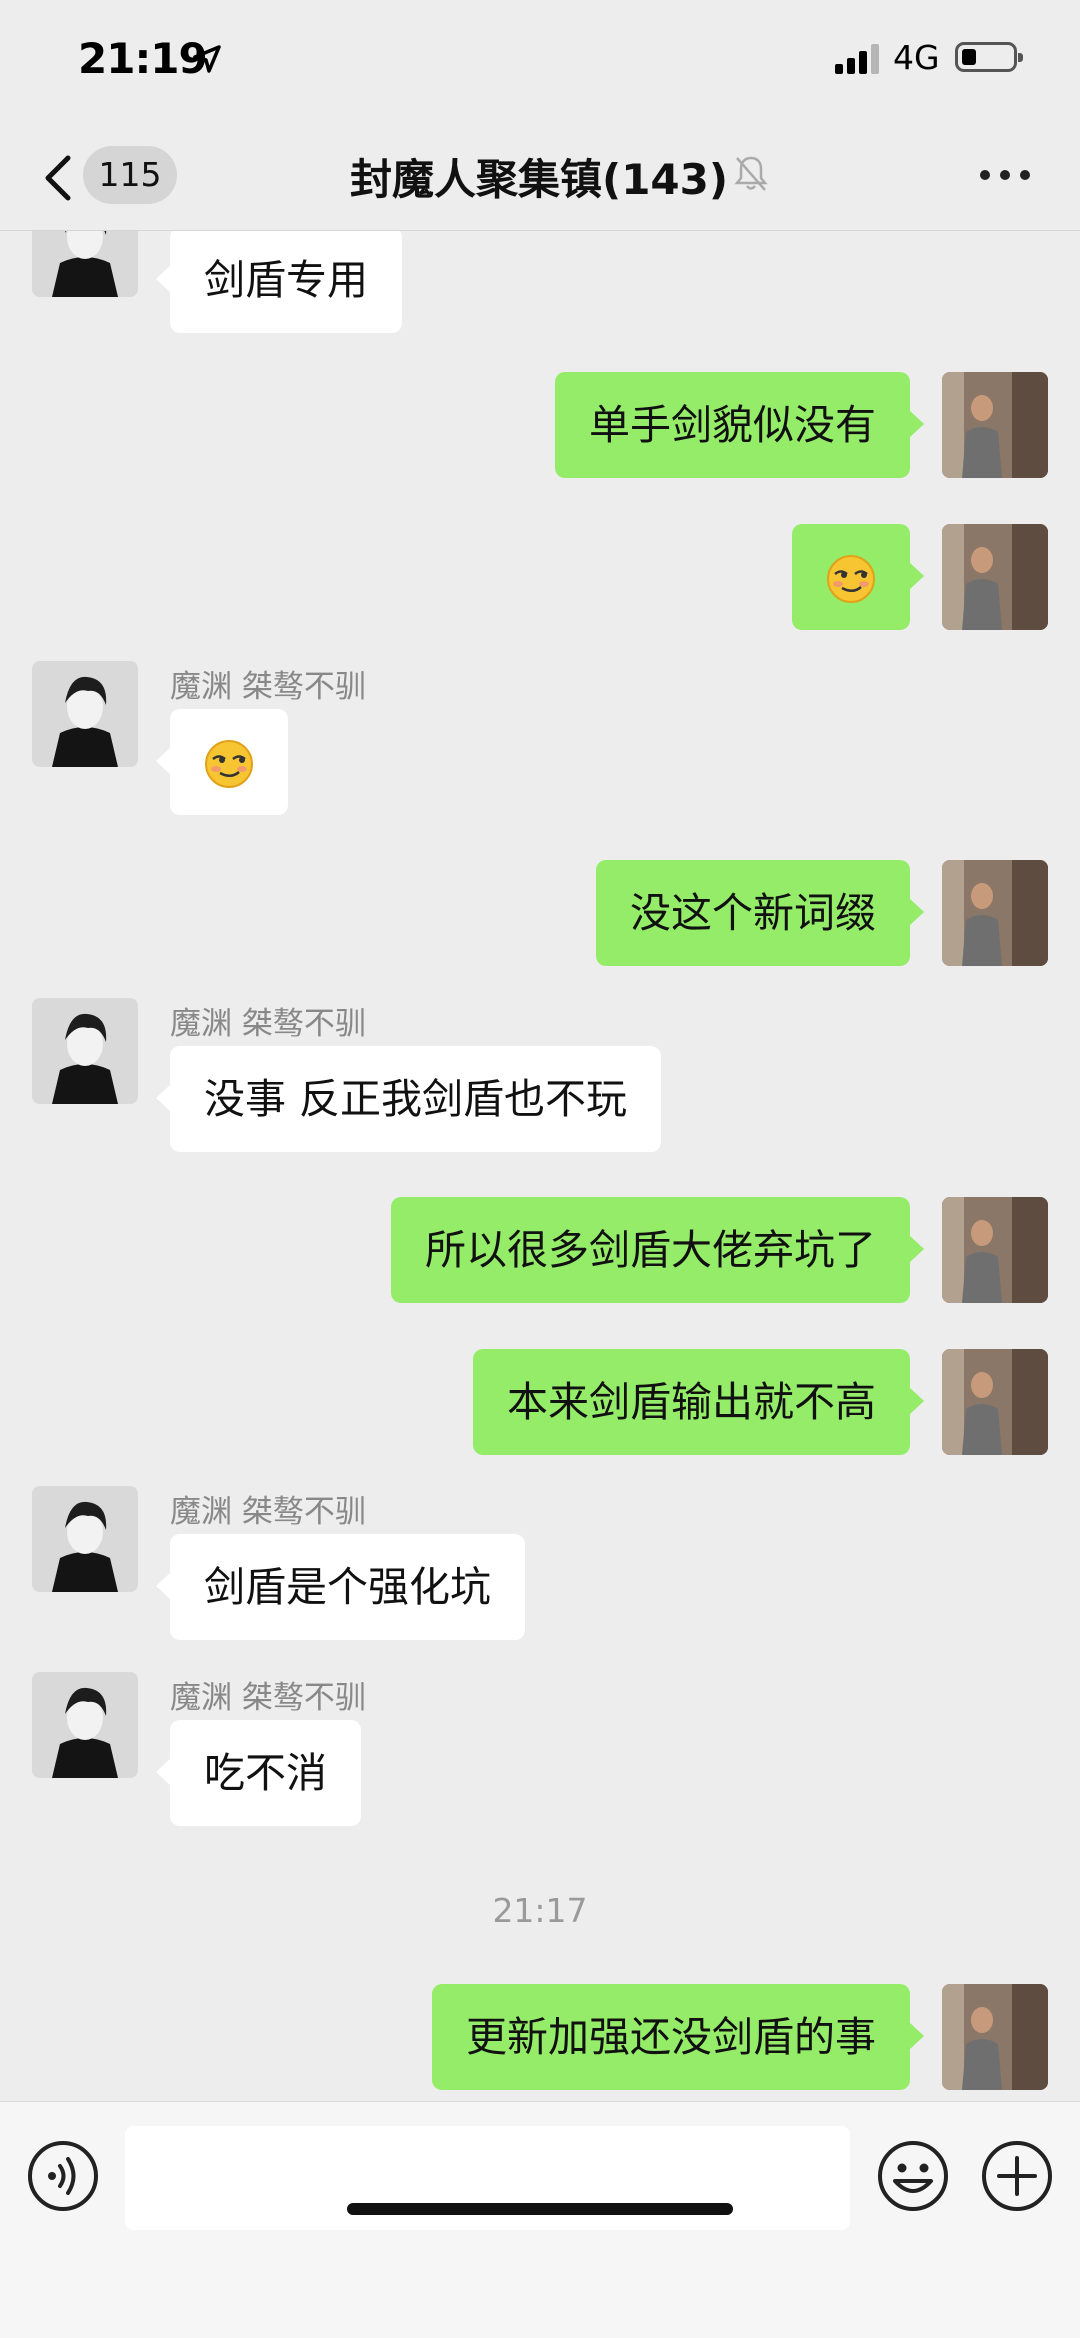  Describe the element at coordinates (540, 425) in the screenshot. I see `message-row: 单手剑貌似没有` at that location.